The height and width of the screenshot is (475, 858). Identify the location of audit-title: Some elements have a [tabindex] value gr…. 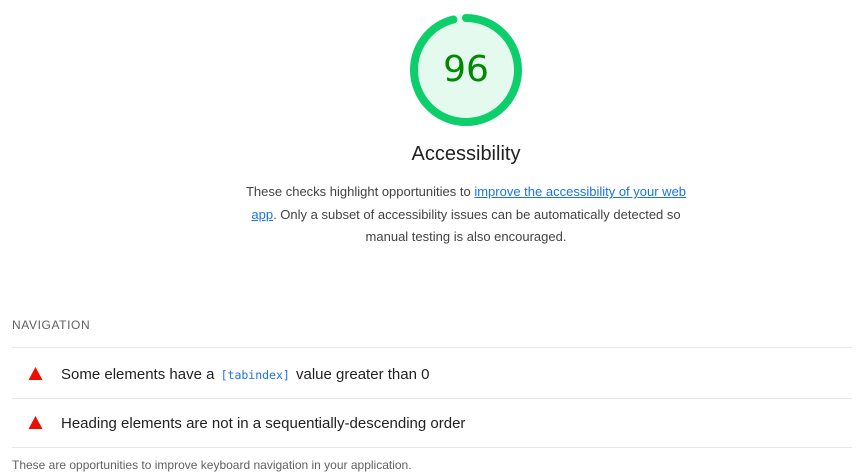
(245, 374).